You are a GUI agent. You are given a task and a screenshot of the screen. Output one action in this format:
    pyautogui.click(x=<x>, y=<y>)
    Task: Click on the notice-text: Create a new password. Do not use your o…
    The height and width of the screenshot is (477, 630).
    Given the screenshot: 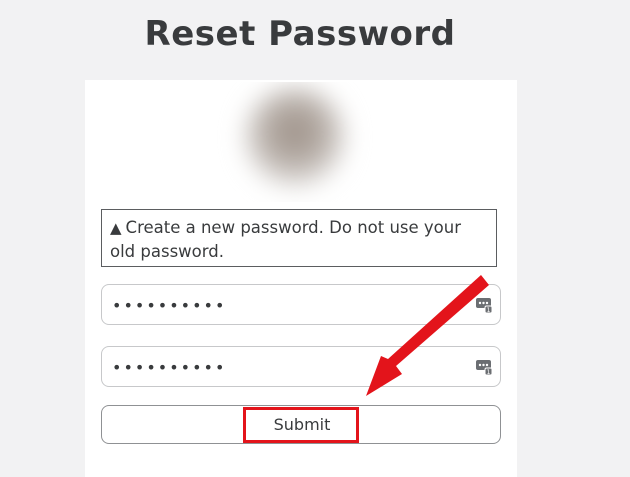 What is the action you would take?
    pyautogui.click(x=286, y=239)
    